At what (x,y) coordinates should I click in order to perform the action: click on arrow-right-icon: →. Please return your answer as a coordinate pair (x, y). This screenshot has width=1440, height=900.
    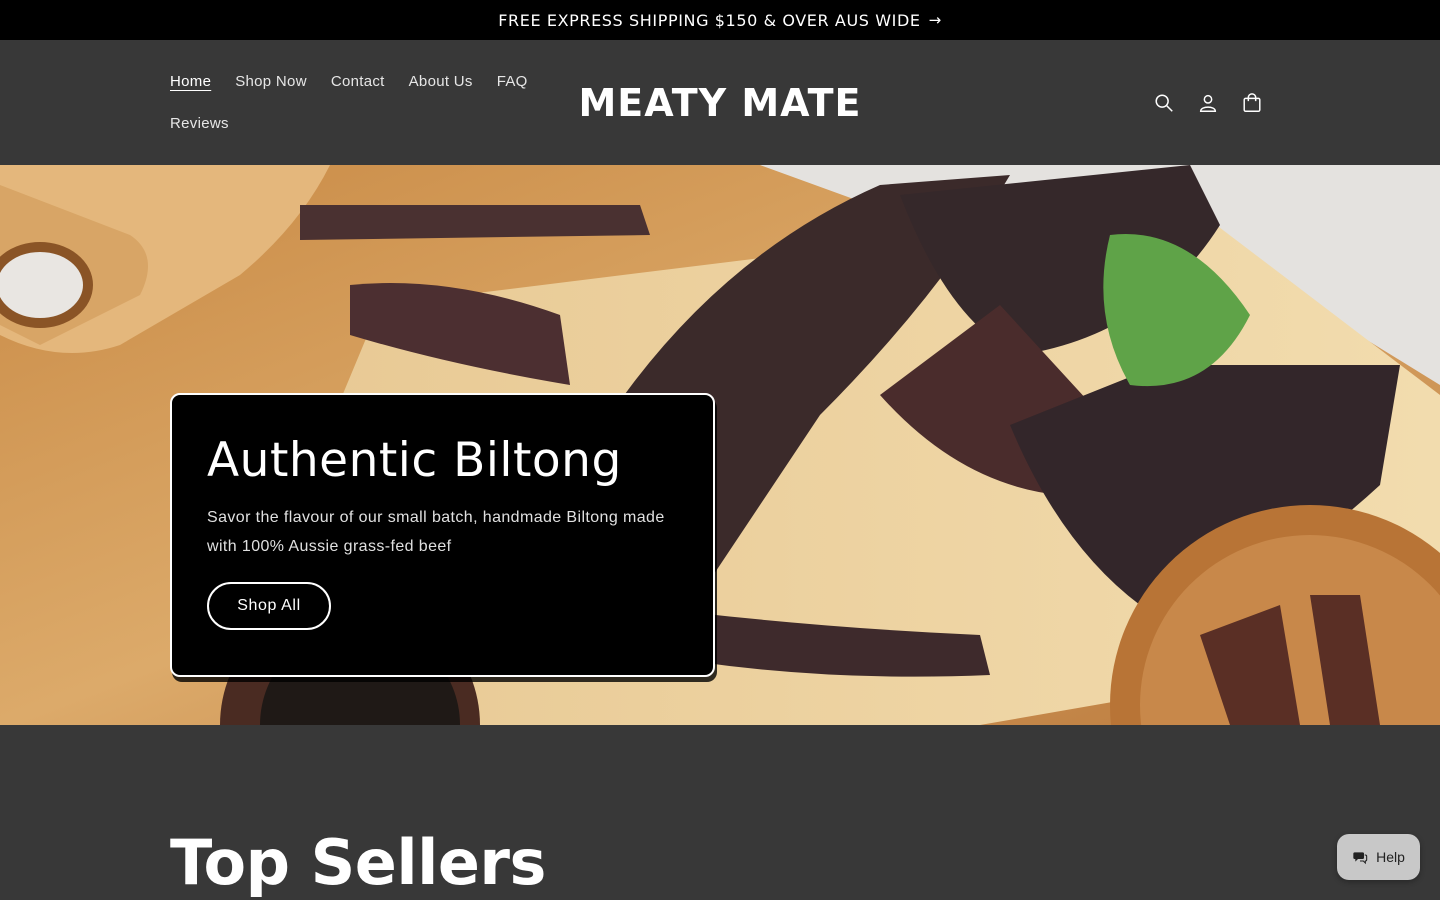
    Looking at the image, I should click on (935, 20).